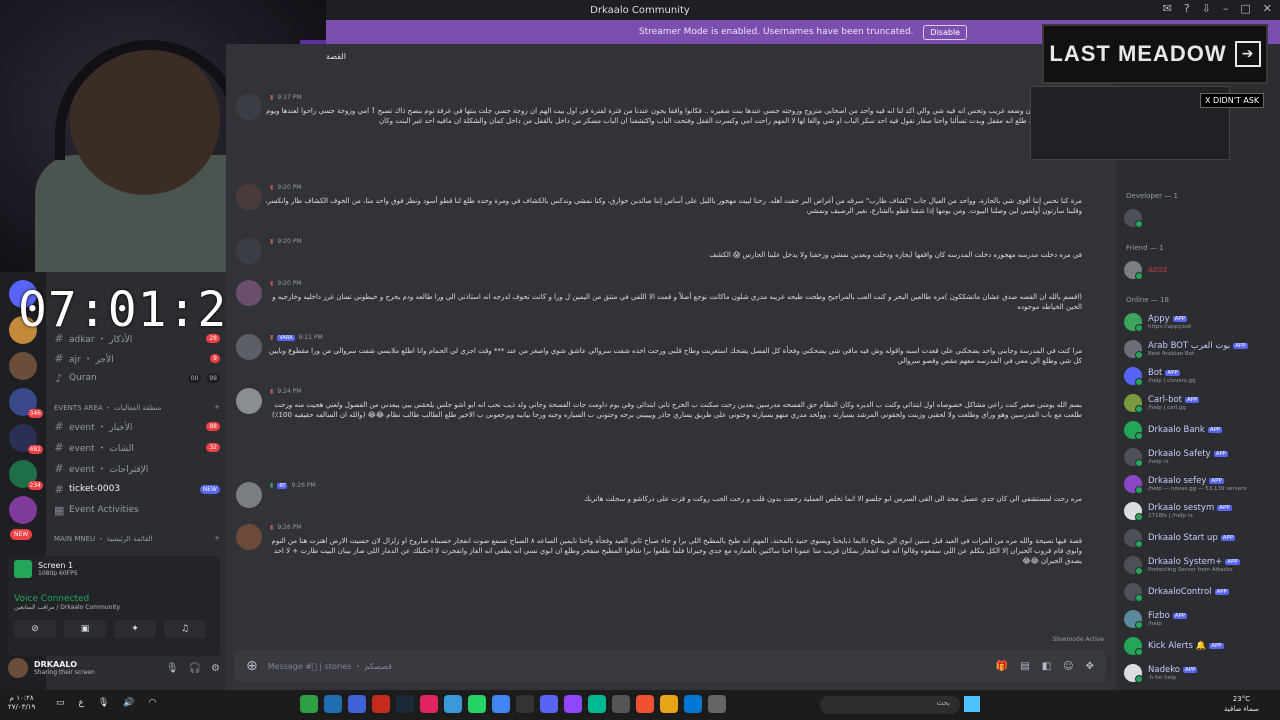 Image resolution: width=1280 pixels, height=720 pixels. I want to click on member-row: Drkaalo Bank APP, so click(1200, 430).